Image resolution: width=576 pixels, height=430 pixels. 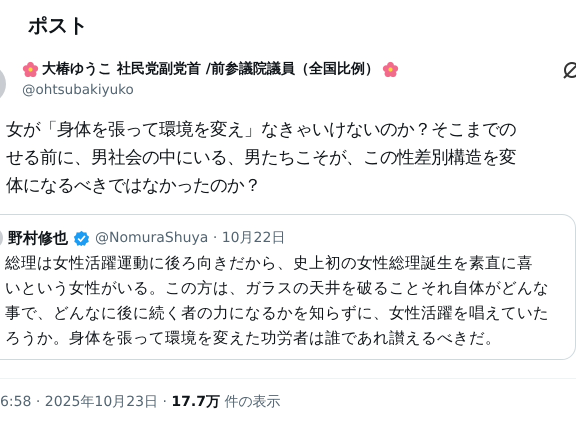 I want to click on quoted-text-line: 事で、どんなに後に続く者の力になるかを知らずに、女性活躍を唱えていた, so click(x=277, y=313).